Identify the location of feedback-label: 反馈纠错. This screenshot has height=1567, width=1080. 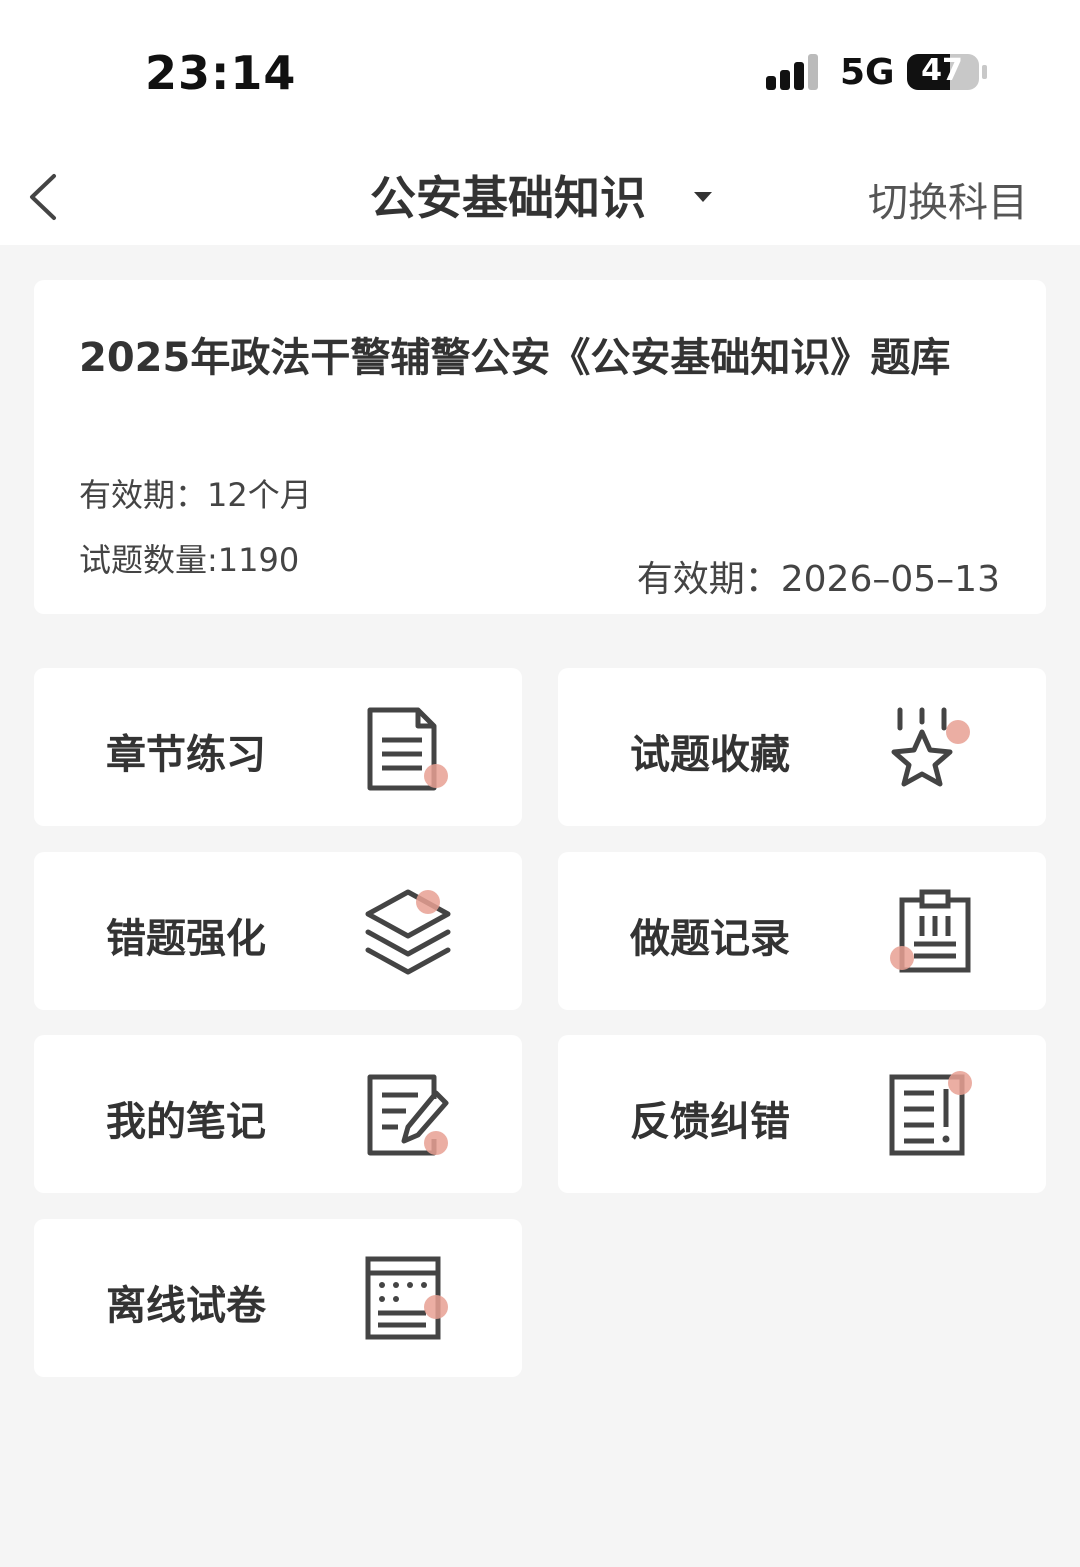
(710, 1122).